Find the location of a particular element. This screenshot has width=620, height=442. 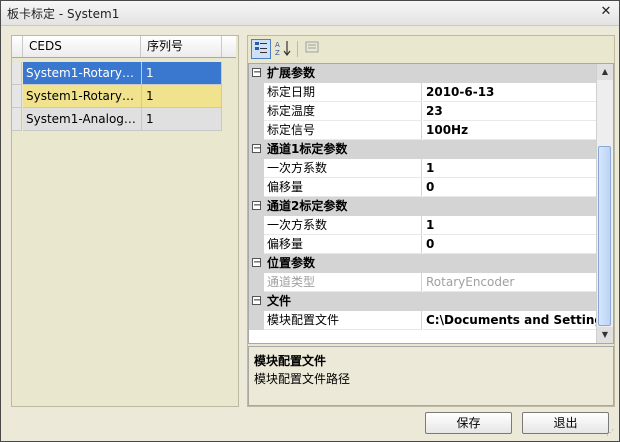

property-row: 标定信号 100Hz is located at coordinates (422, 130).